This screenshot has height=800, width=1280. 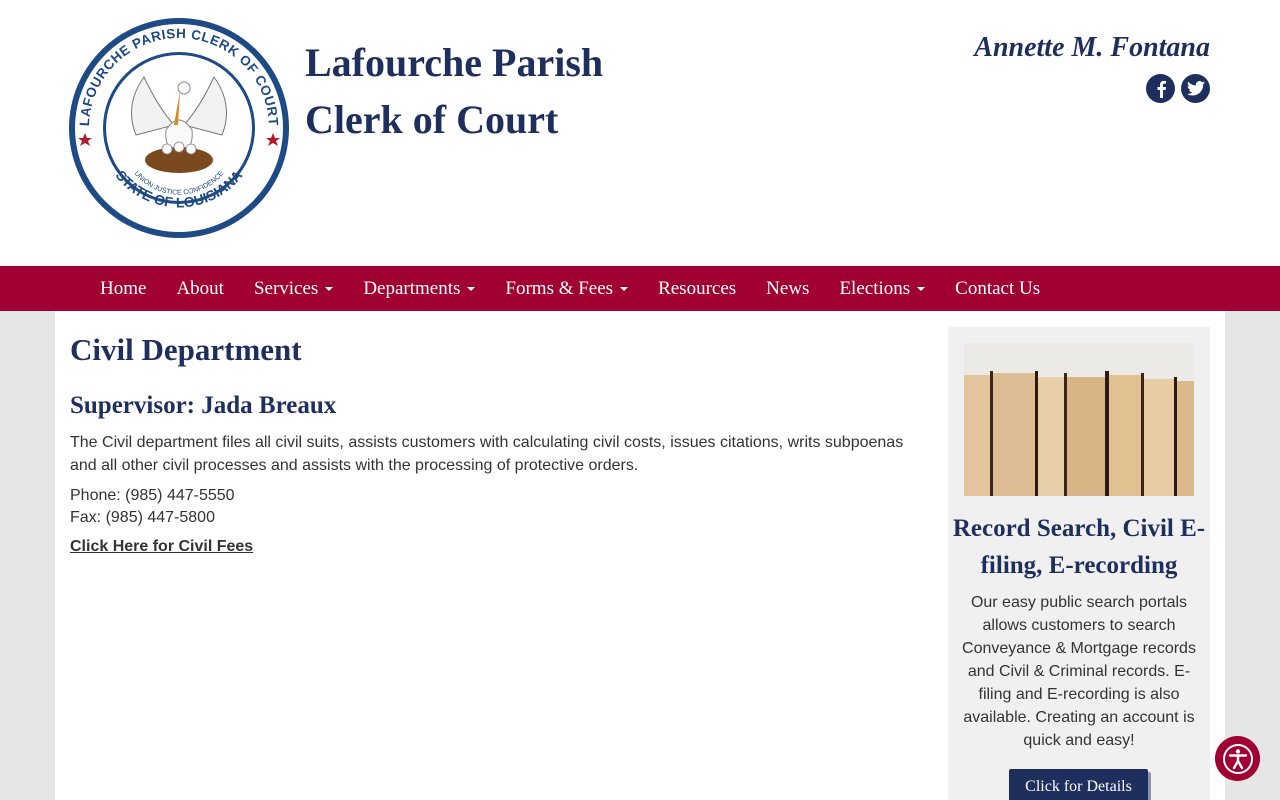 I want to click on nav-item-contact-us: Contact Us, so click(x=997, y=288).